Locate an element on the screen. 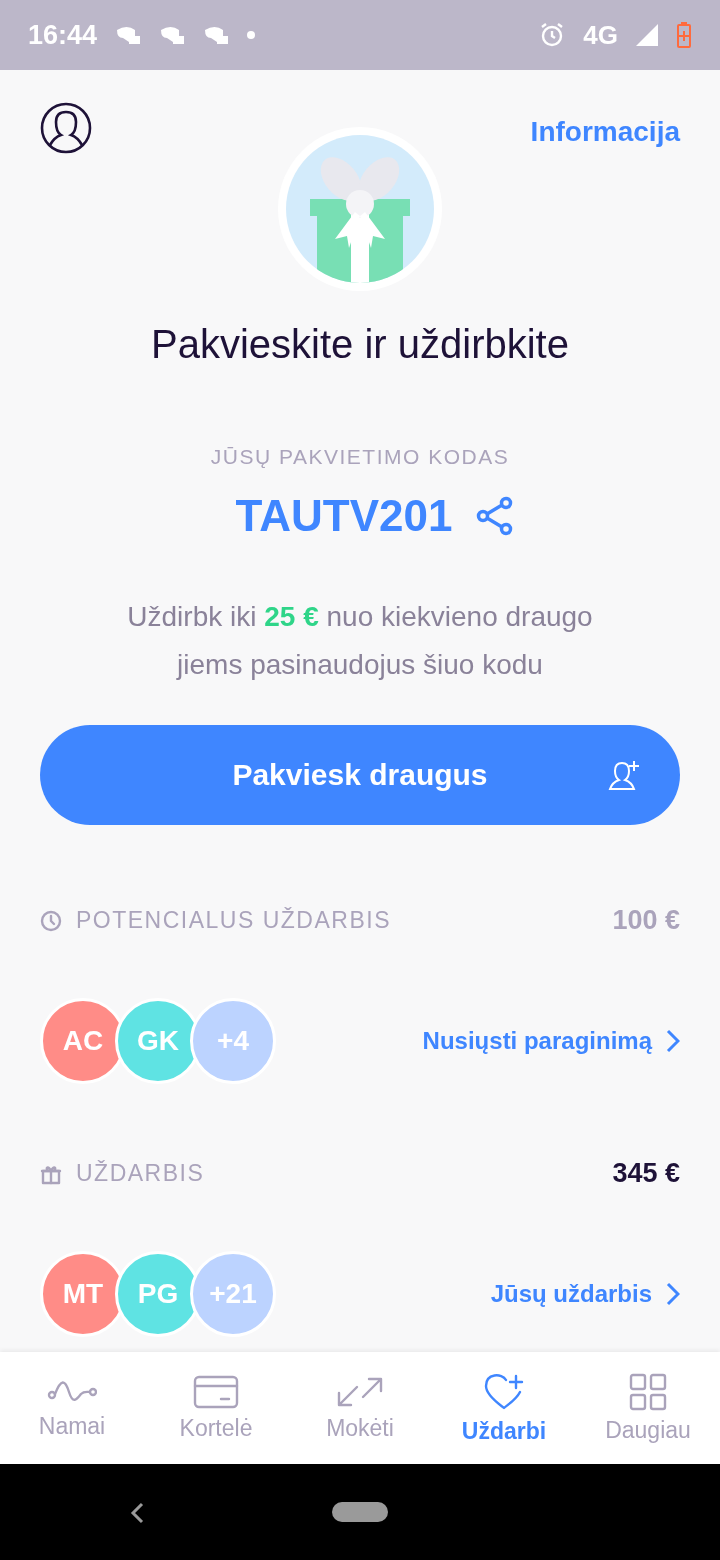  grid-icon is located at coordinates (648, 1391).